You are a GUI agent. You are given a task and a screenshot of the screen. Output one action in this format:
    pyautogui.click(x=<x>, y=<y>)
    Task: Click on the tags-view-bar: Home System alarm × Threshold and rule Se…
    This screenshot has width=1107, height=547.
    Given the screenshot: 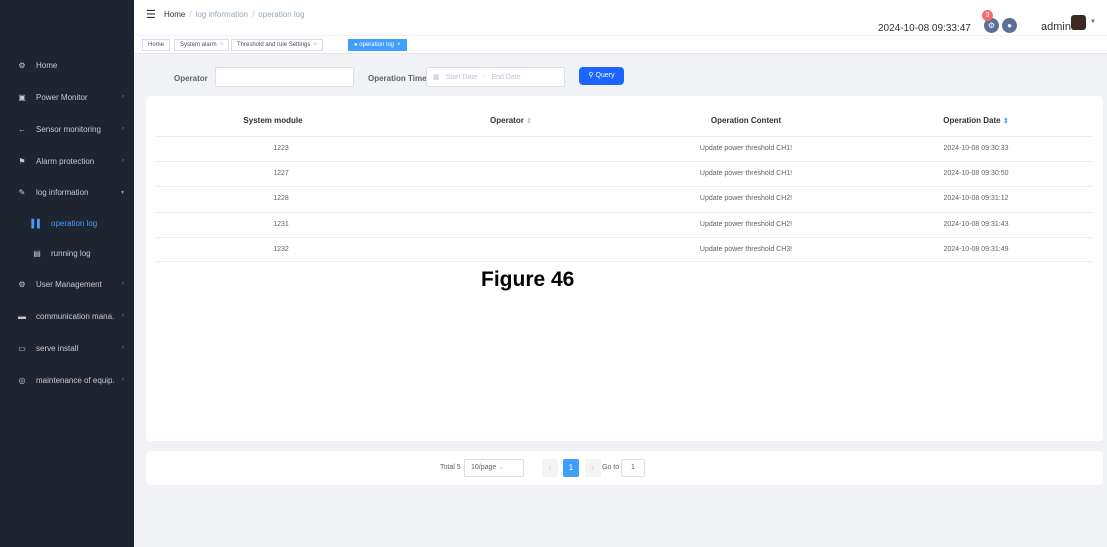 What is the action you would take?
    pyautogui.click(x=620, y=45)
    